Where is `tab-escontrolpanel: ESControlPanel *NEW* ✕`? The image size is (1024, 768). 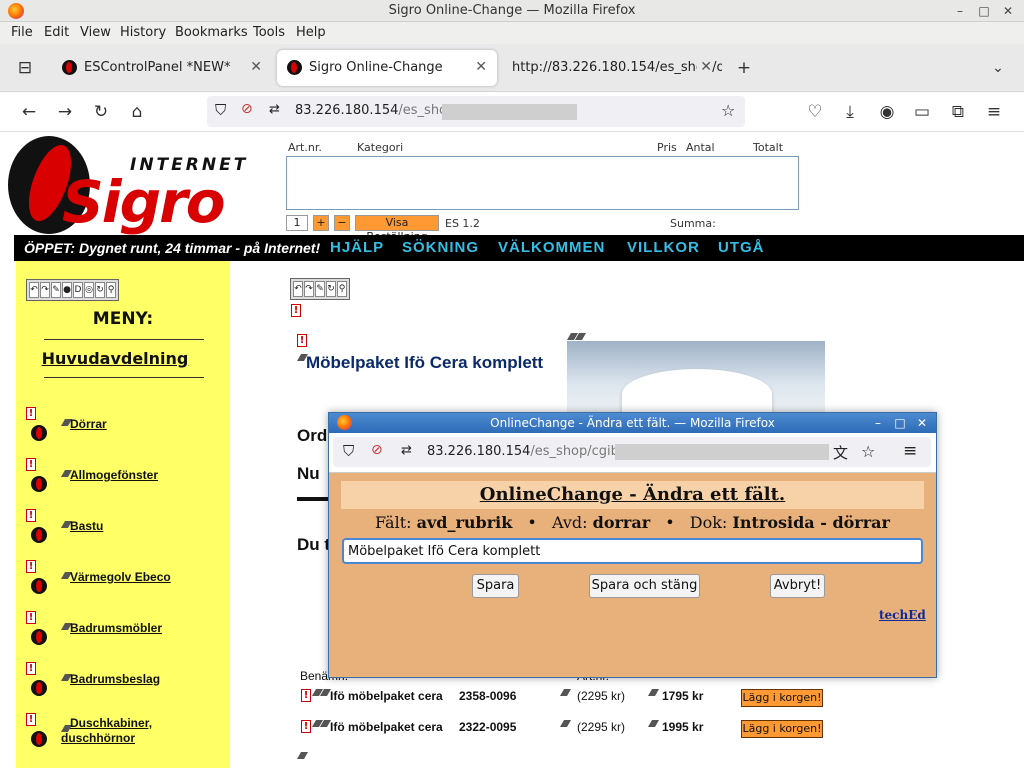
tab-escontrolpanel: ESControlPanel *NEW* ✕ is located at coordinates (162, 68).